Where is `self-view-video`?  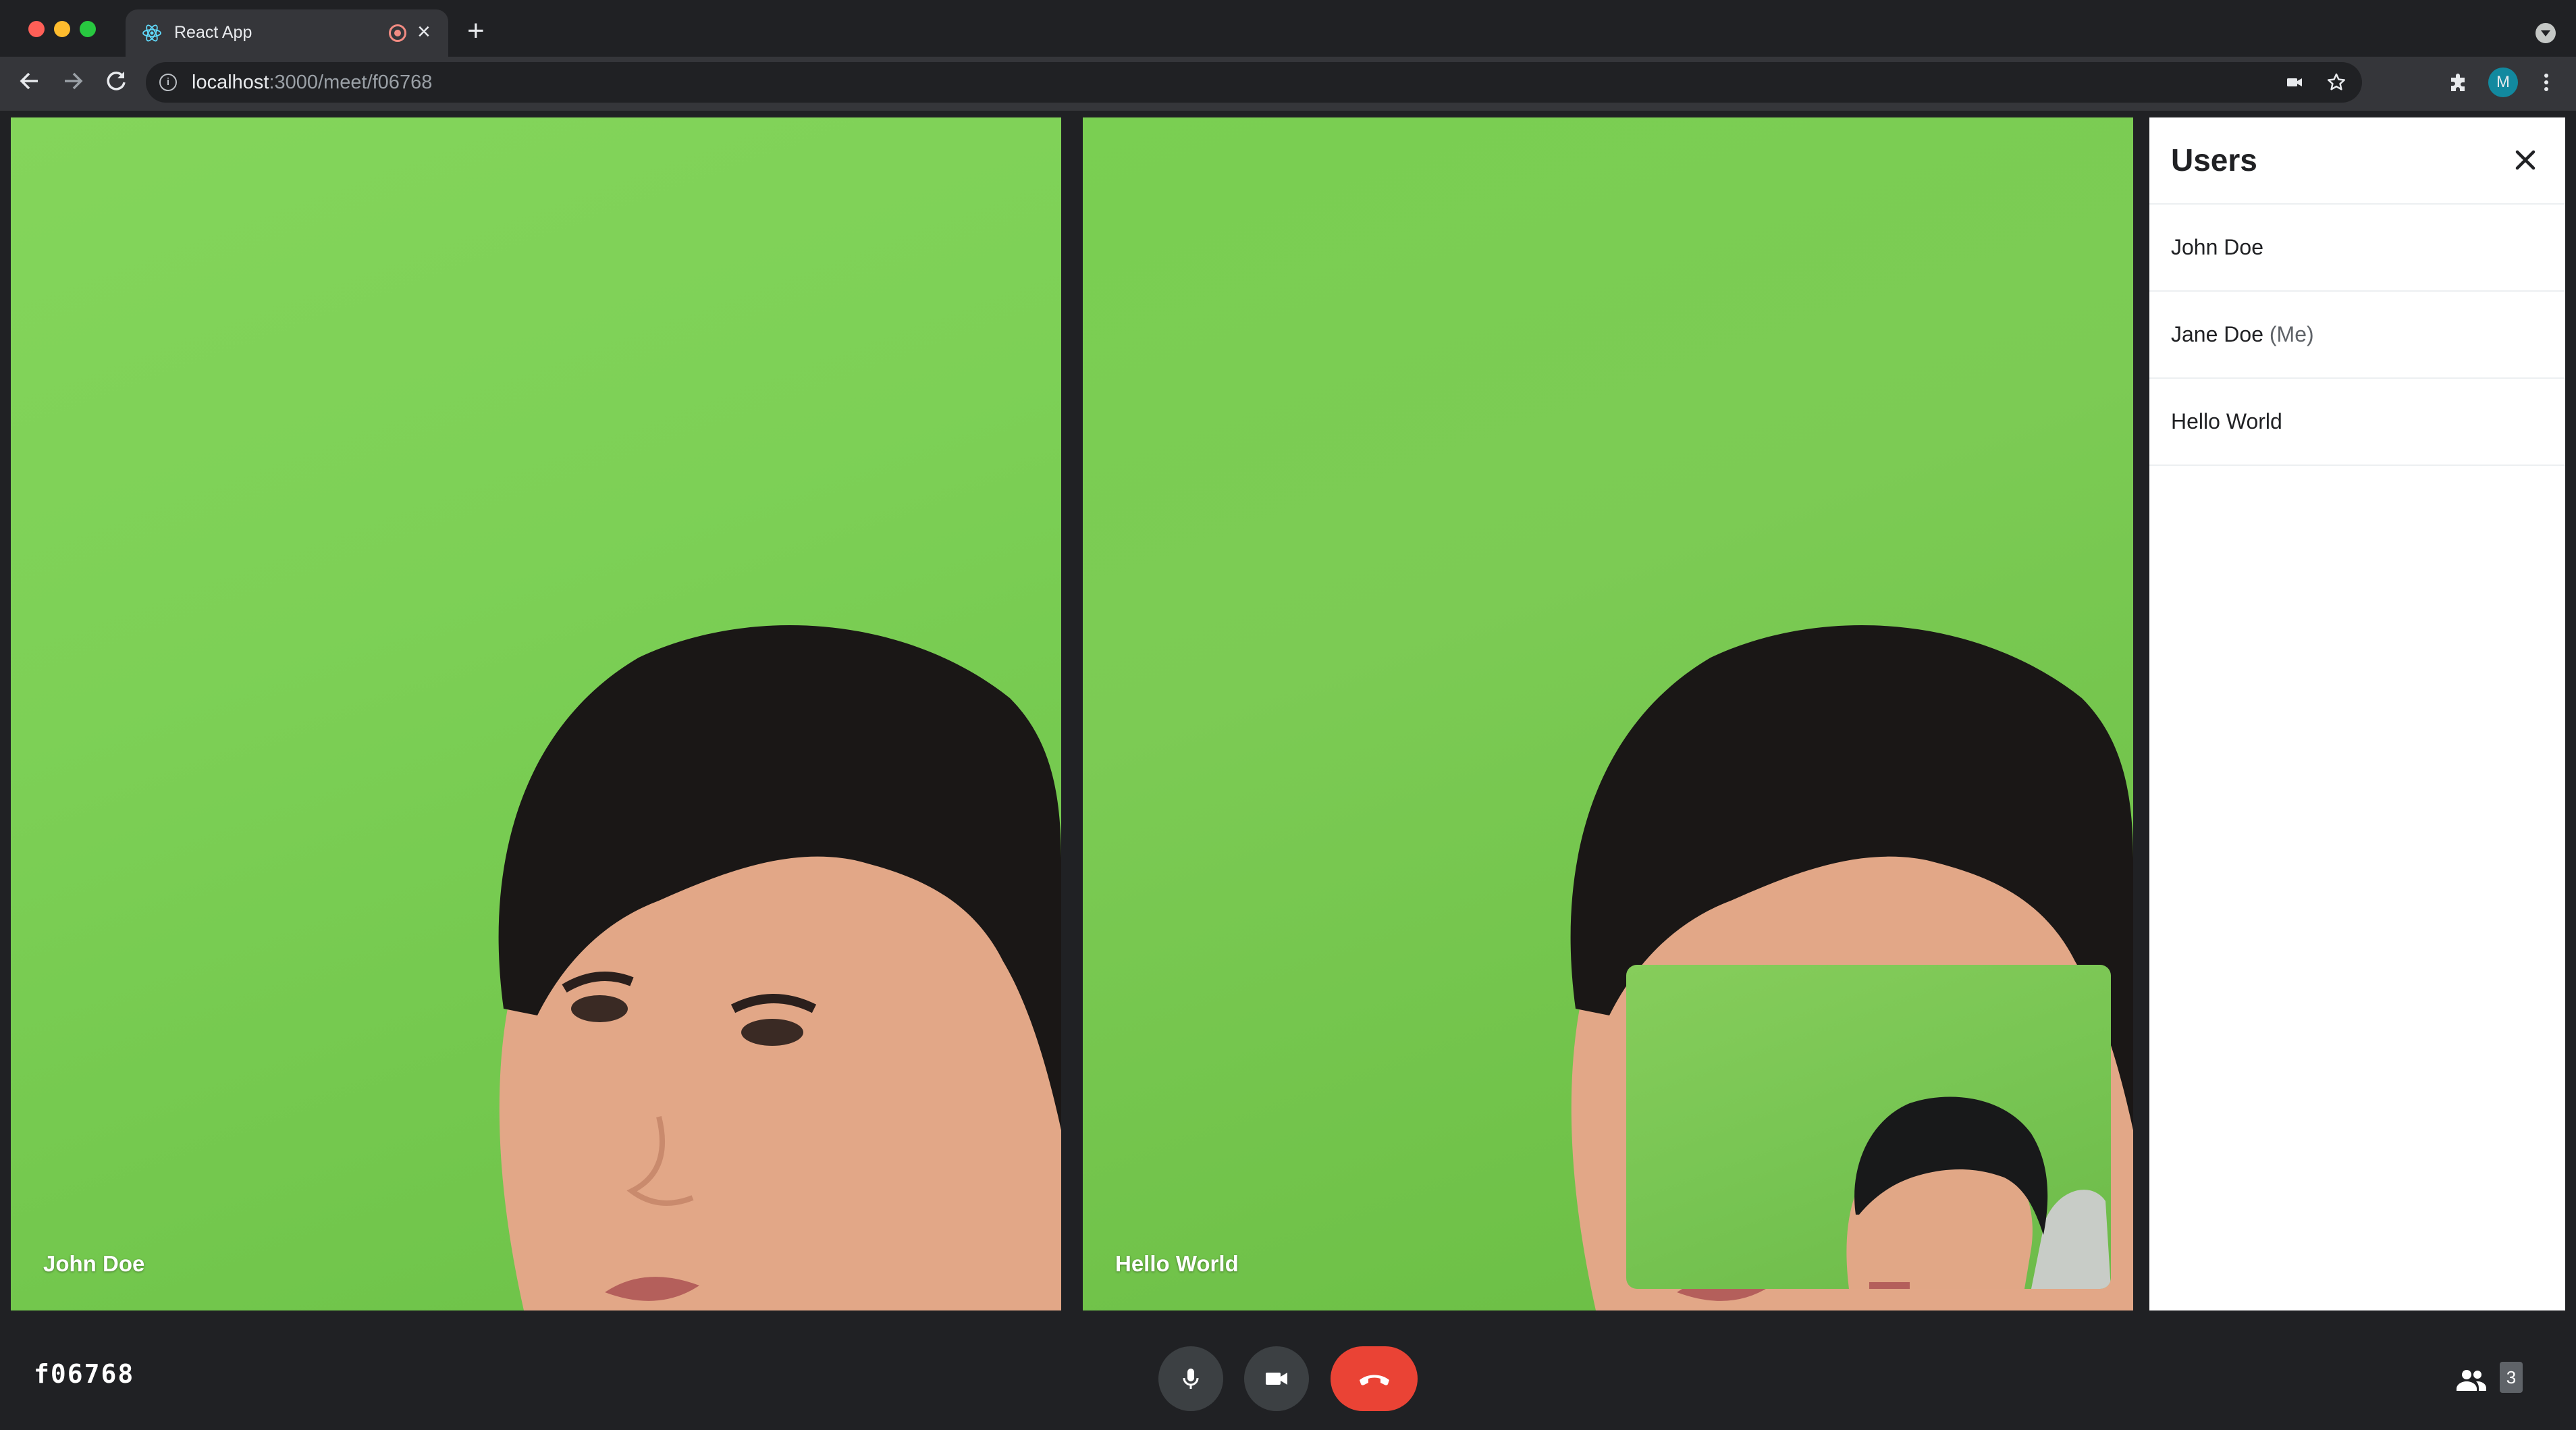
self-view-video is located at coordinates (1868, 1127).